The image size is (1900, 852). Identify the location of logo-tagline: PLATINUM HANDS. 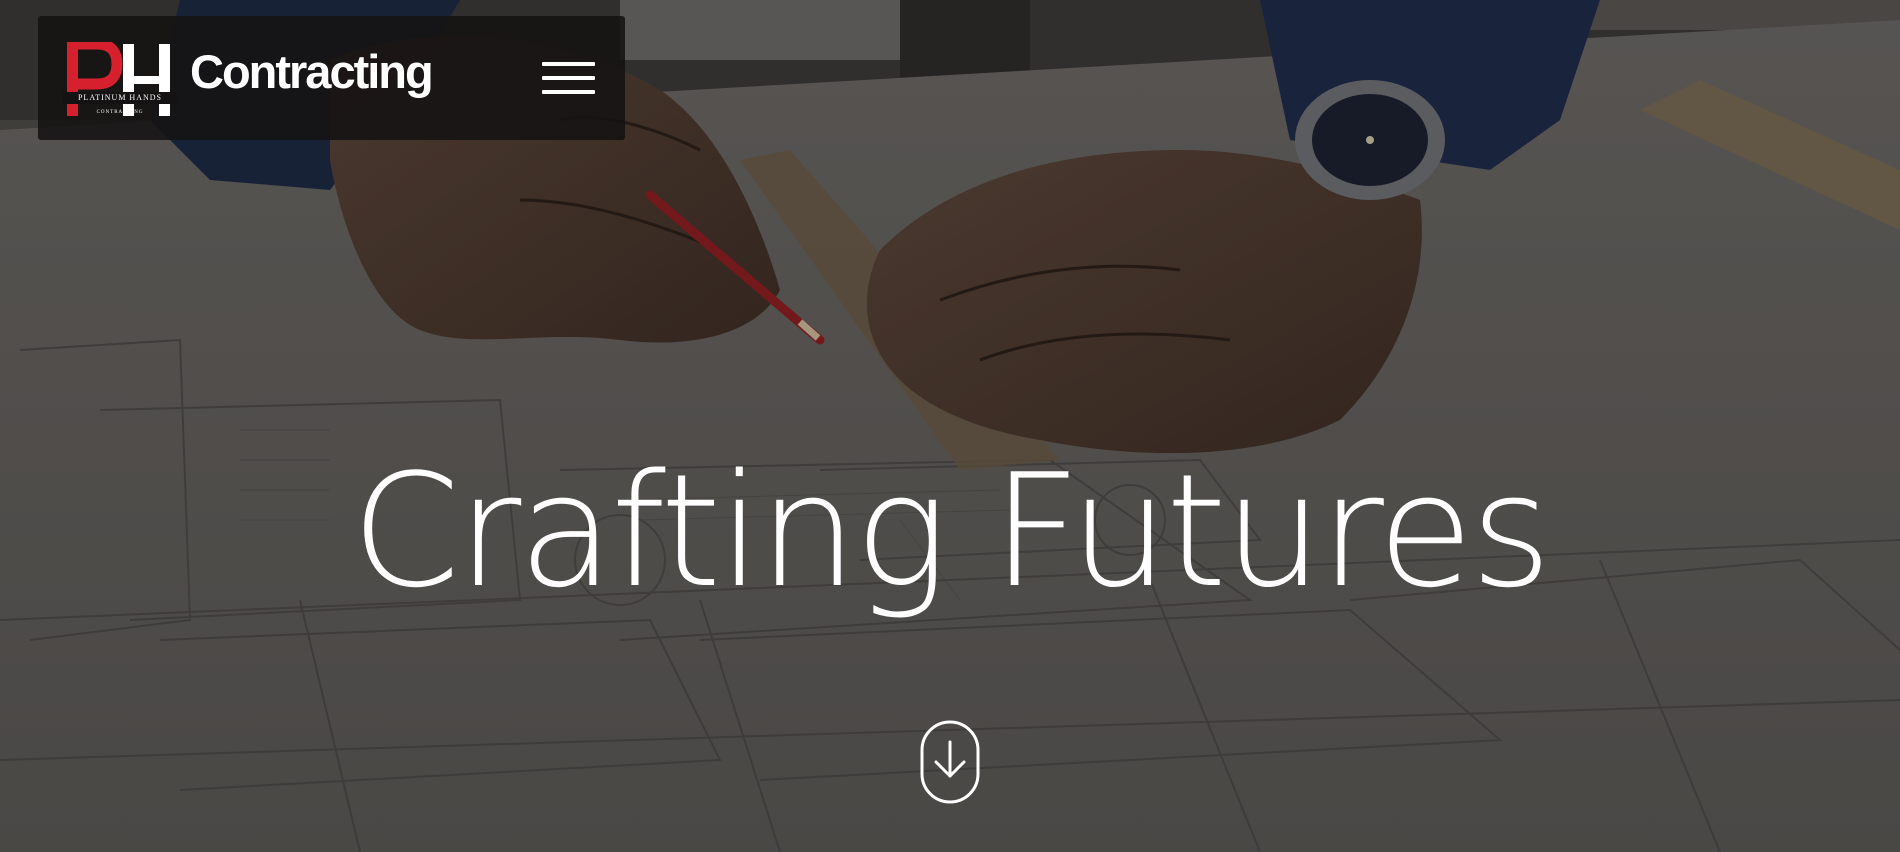
(119, 97).